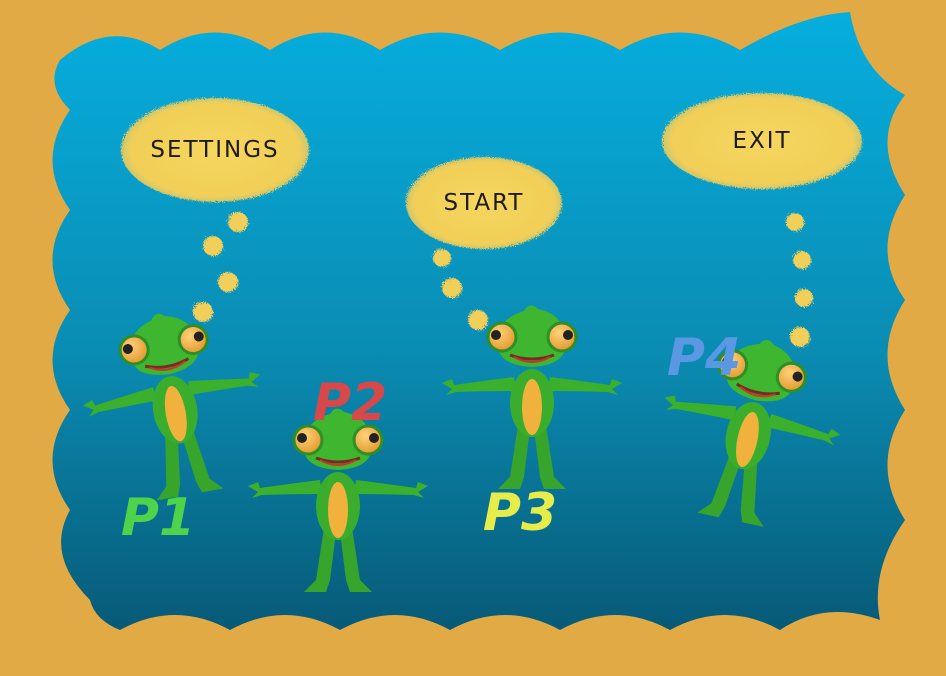  Describe the element at coordinates (350, 403) in the screenshot. I see `player-tag-p2: P2` at that location.